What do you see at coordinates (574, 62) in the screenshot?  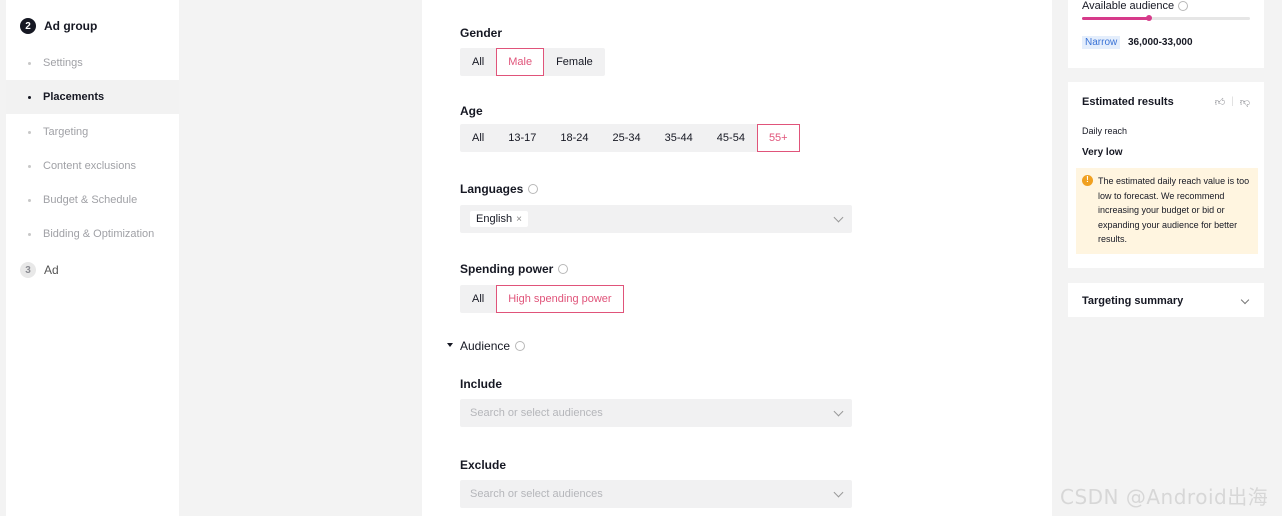 I see `gender-option-female: Female` at bounding box center [574, 62].